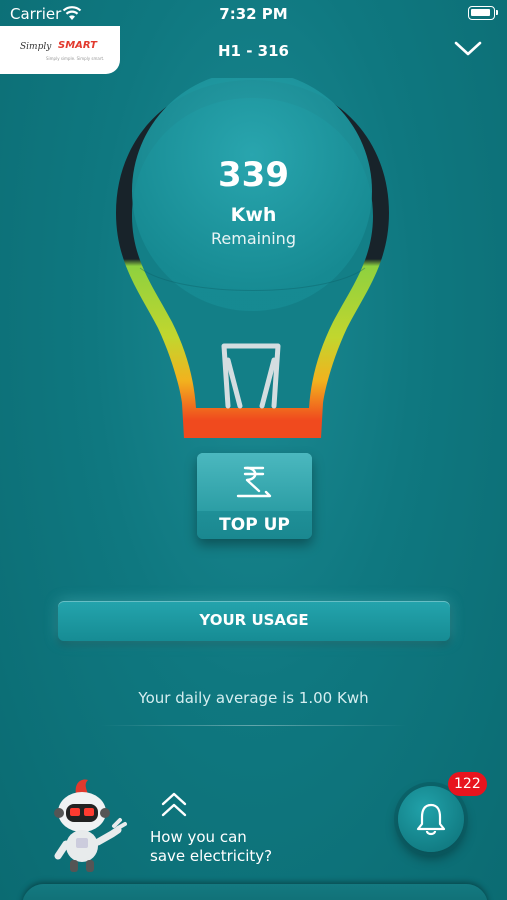  I want to click on top-up-button: TOP UP, so click(254, 496).